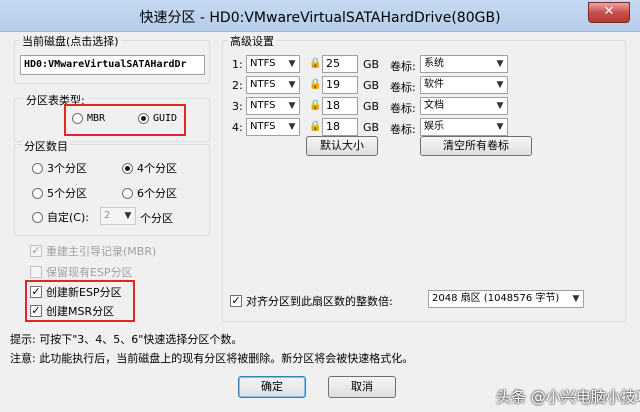  I want to click on checkbox-label: 创建新ESP分区, so click(84, 292).